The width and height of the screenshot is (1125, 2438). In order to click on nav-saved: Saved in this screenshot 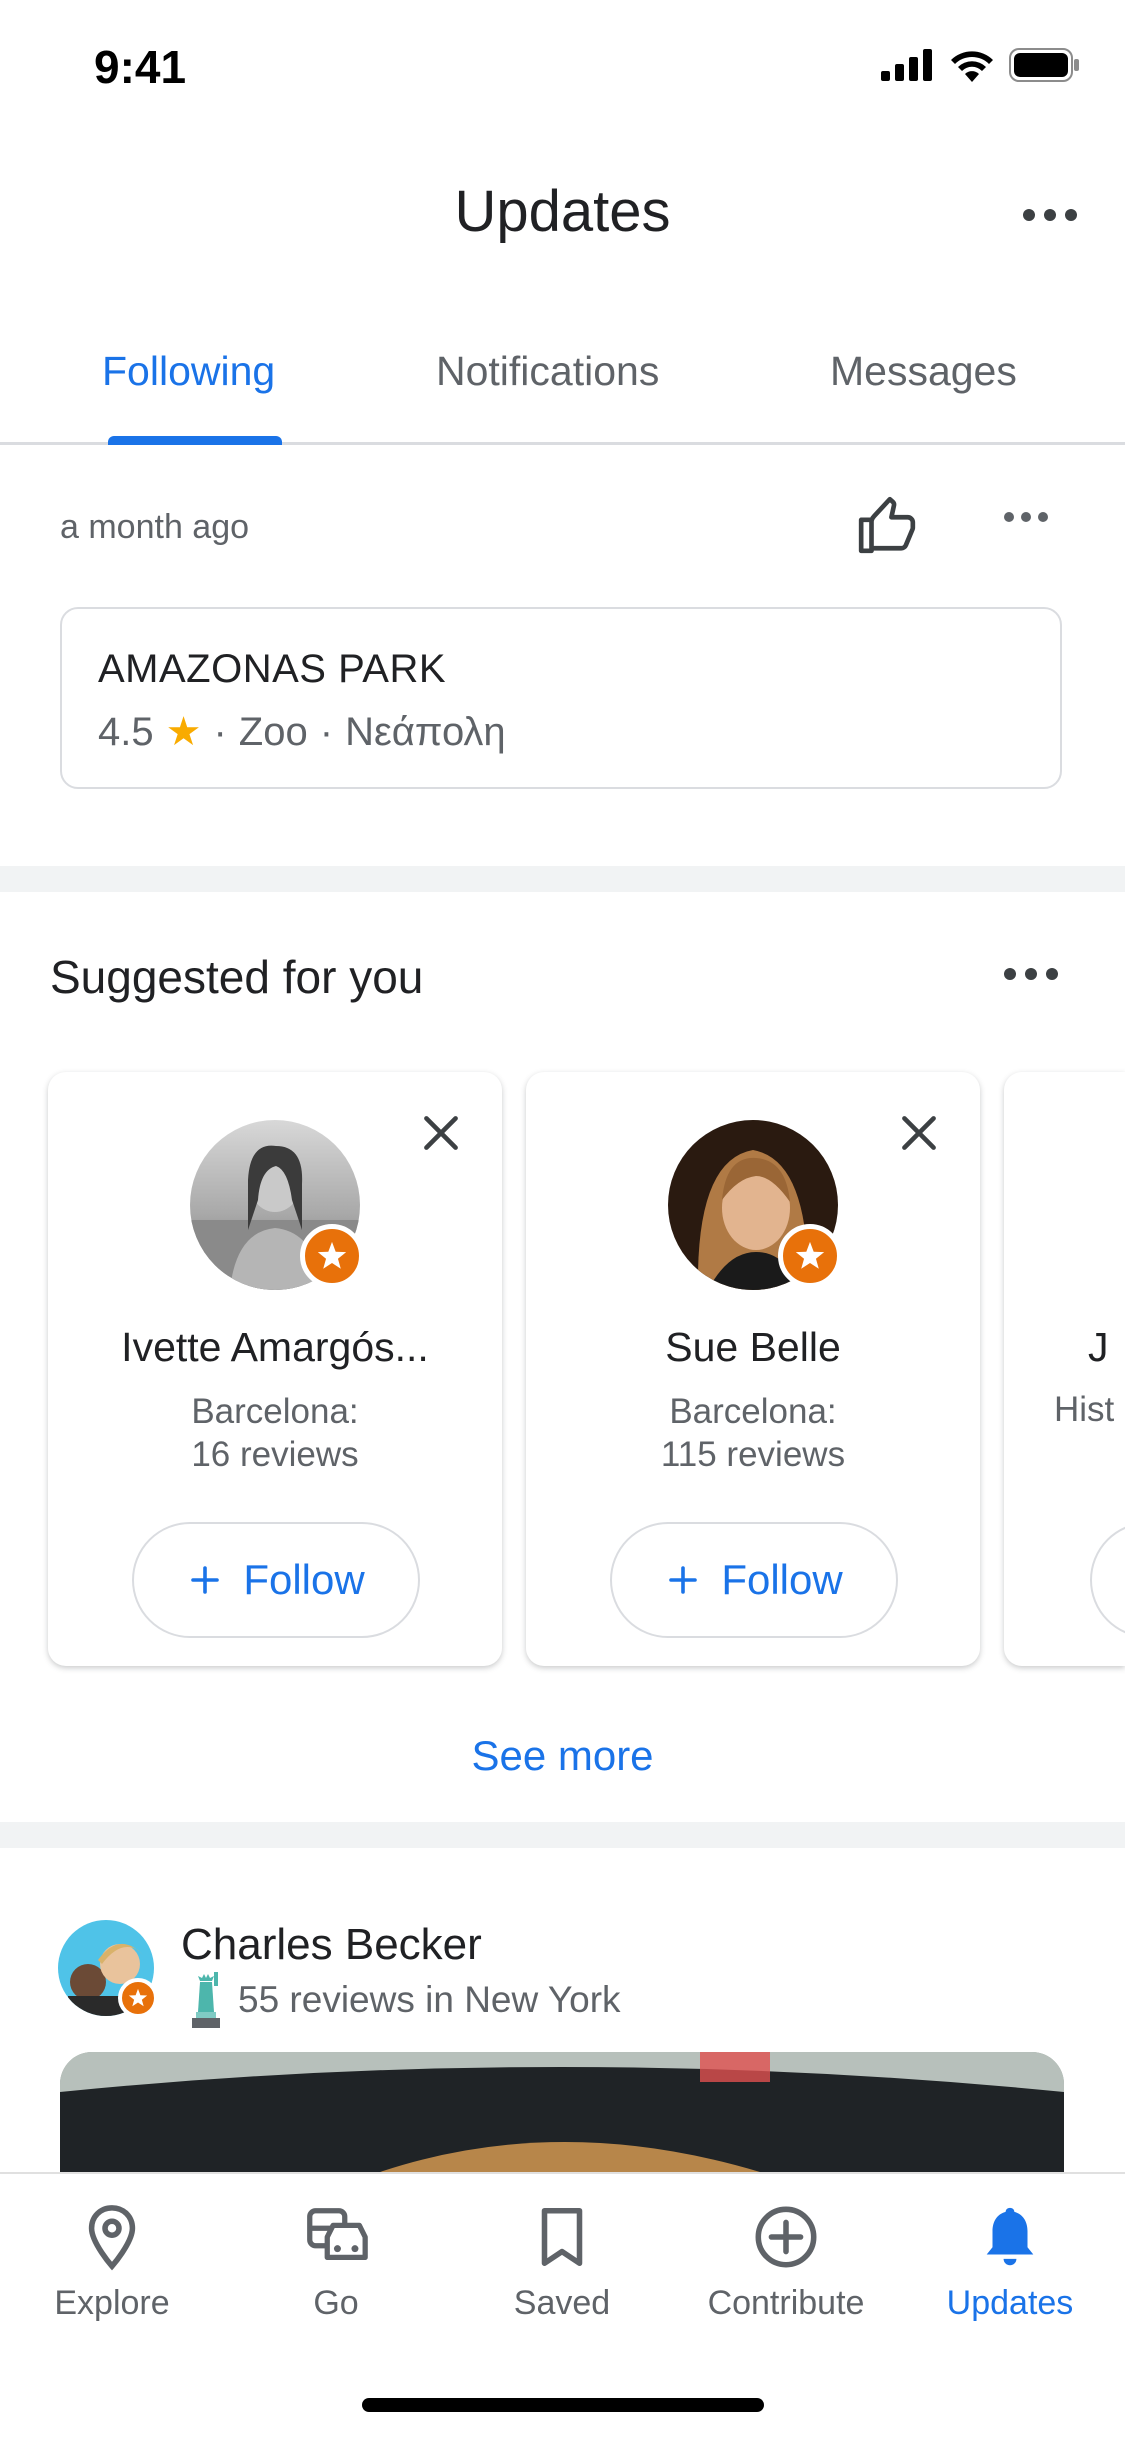, I will do `click(562, 2262)`.